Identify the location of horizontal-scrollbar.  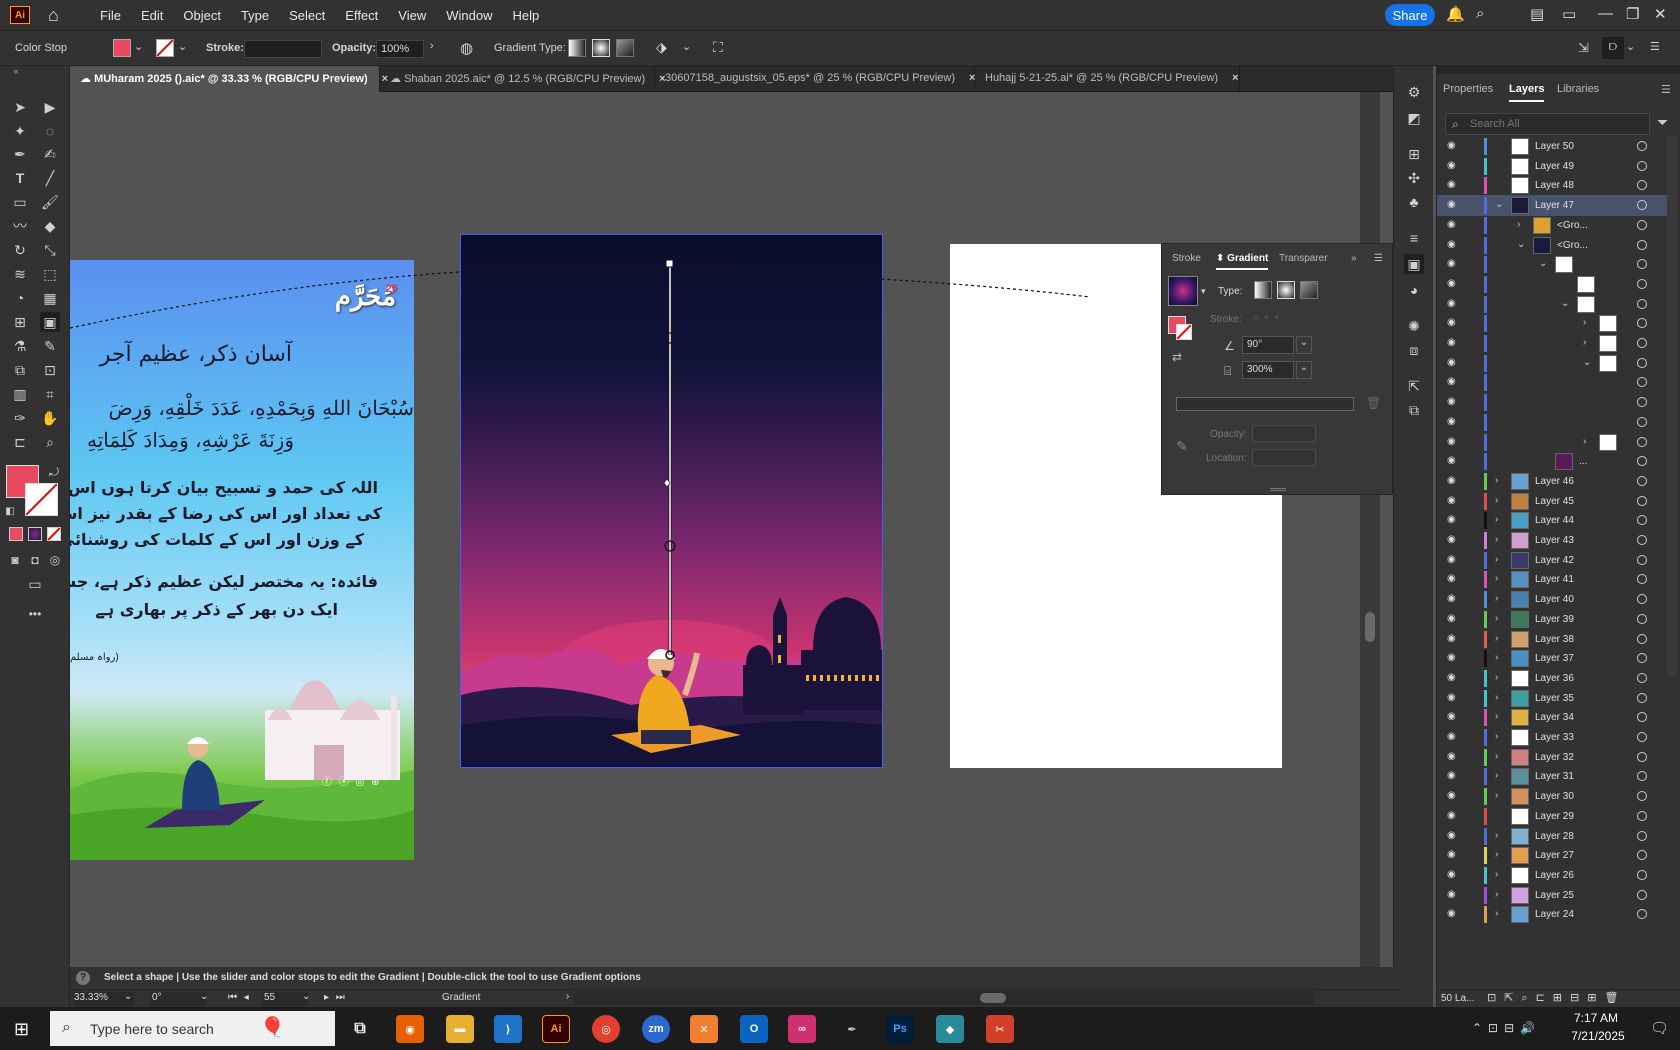
(944, 998).